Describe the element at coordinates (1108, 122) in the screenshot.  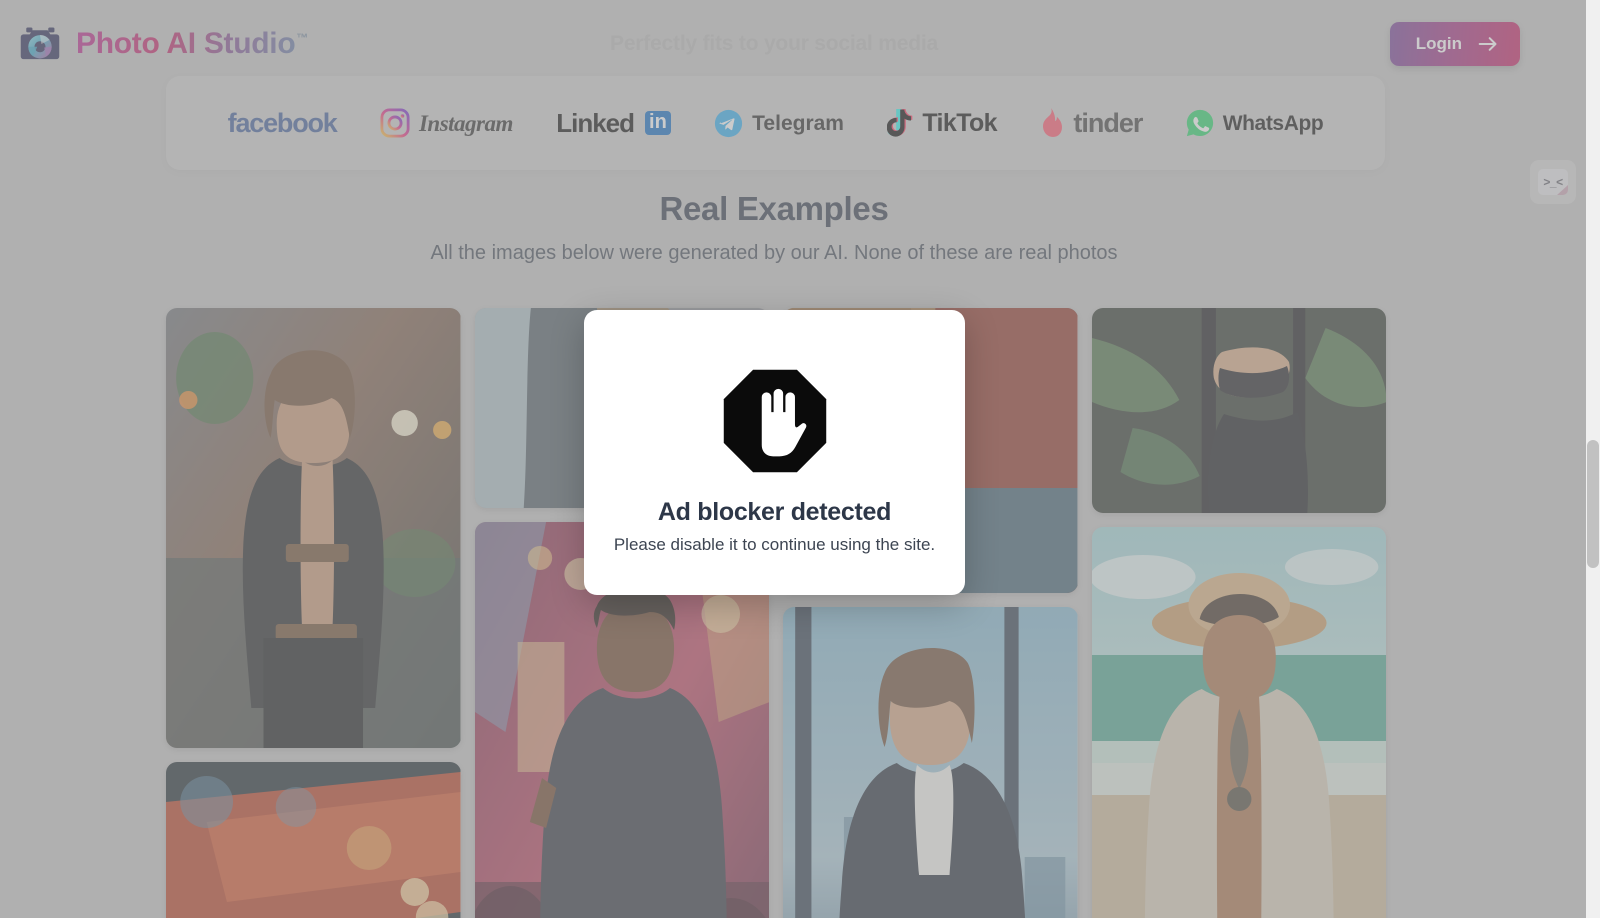
I see `social-label-tinder: tinder` at that location.